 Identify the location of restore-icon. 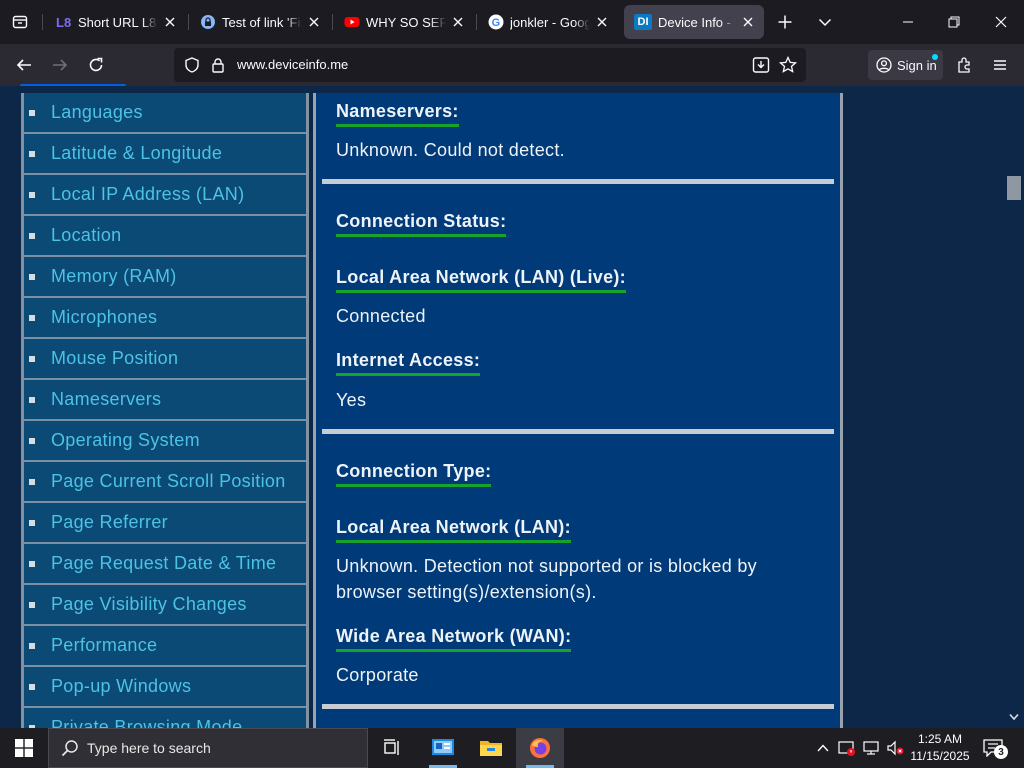
(954, 22).